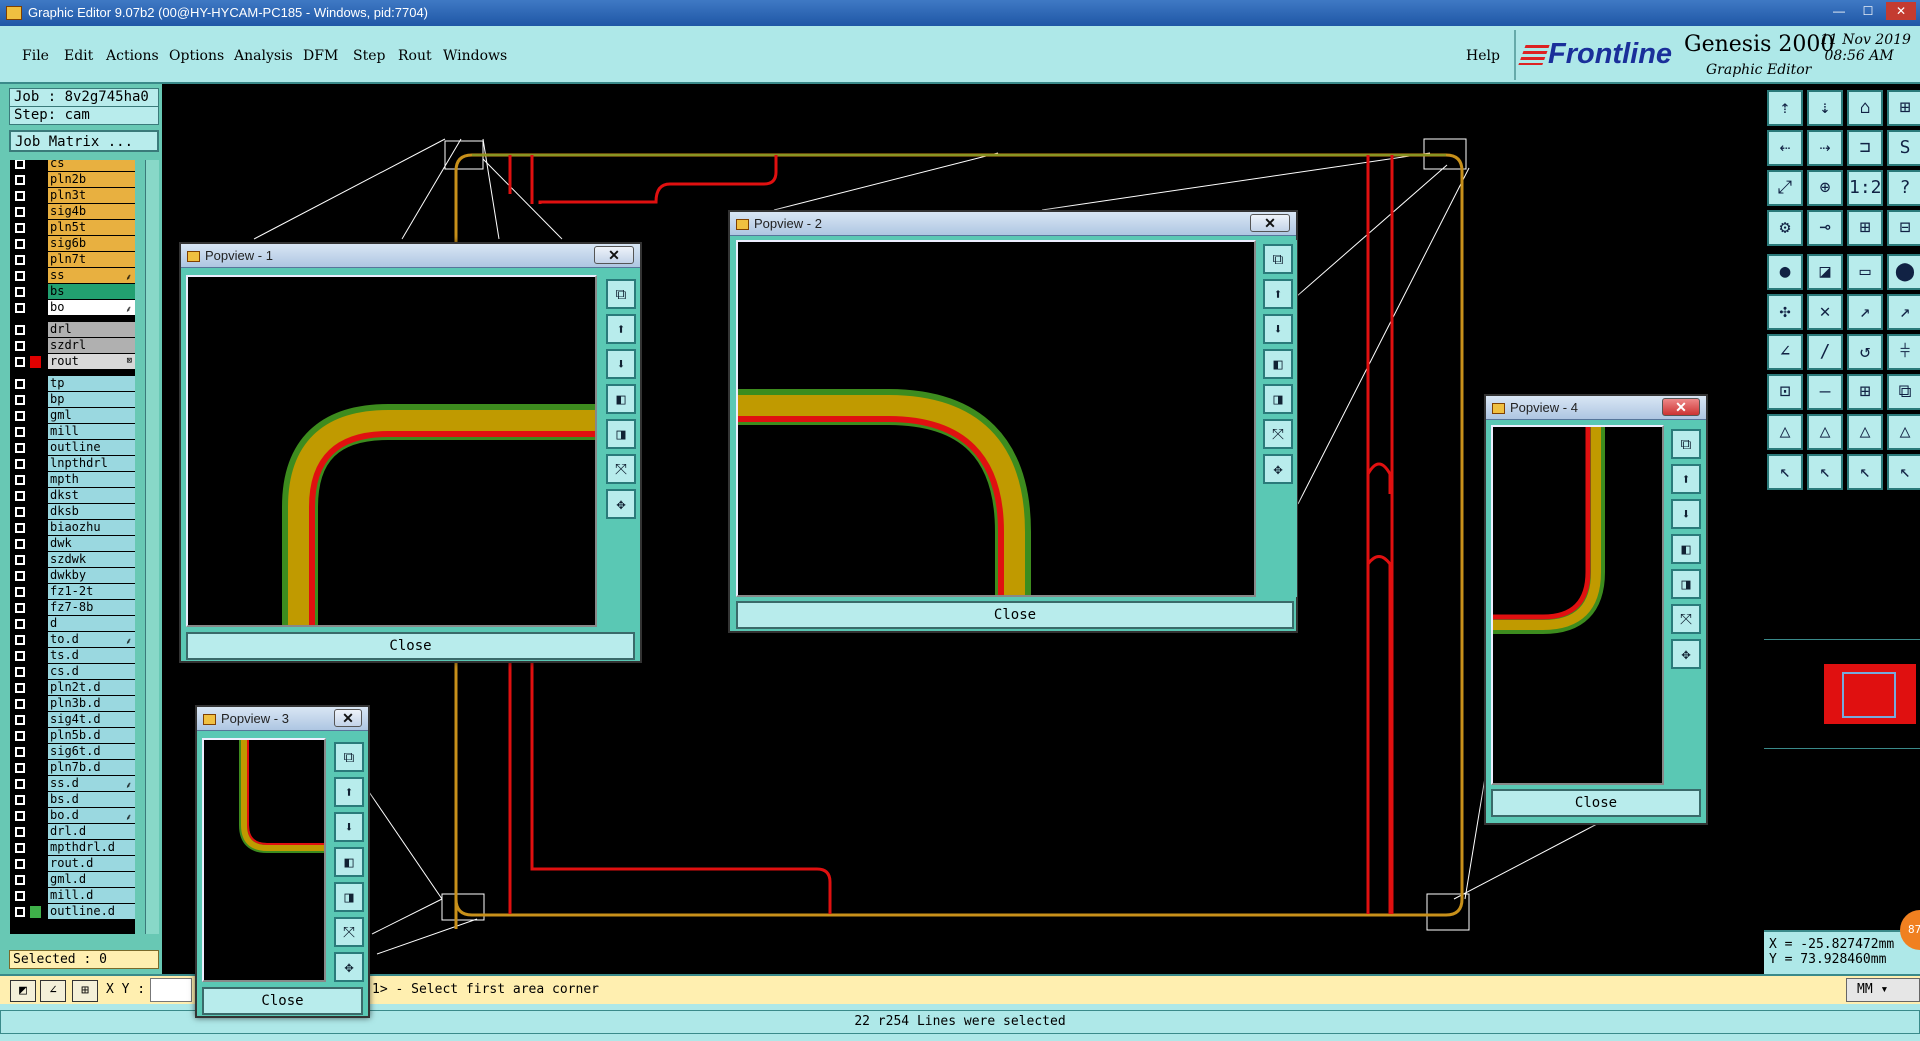 Image resolution: width=1920 pixels, height=1041 pixels. Describe the element at coordinates (91, 447) in the screenshot. I see `layer-name: outline` at that location.